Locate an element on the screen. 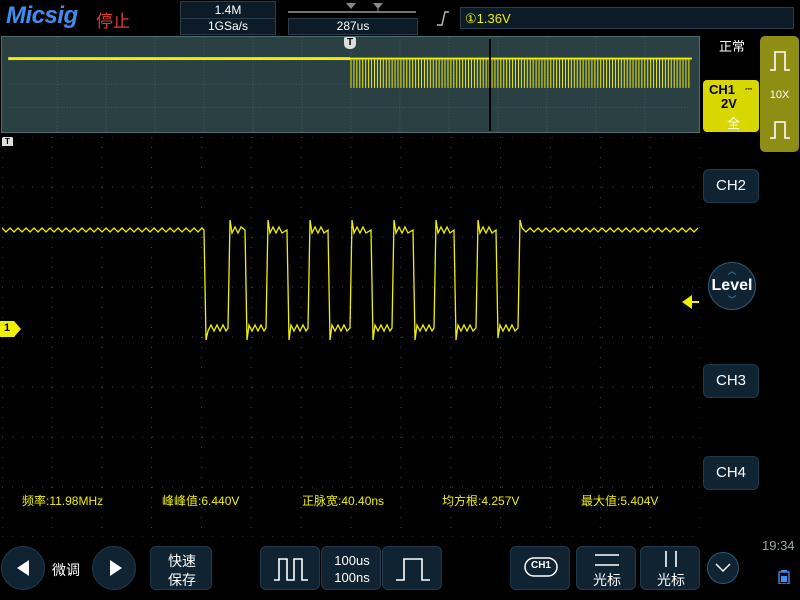  trigger-t-marker: T is located at coordinates (350, 43).